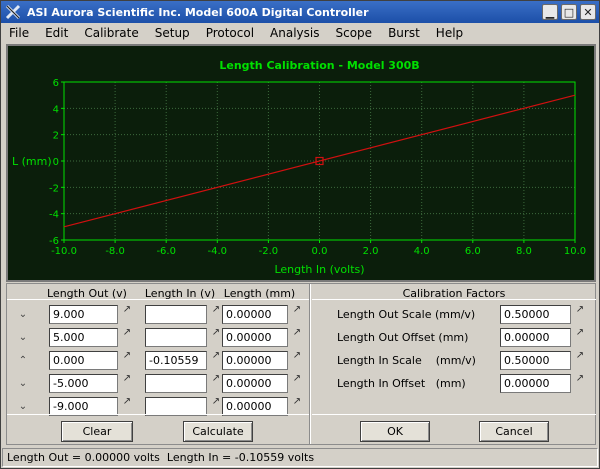  What do you see at coordinates (297, 360) in the screenshot?
I see `row-2-length-mm-spinner-icon: ↗` at bounding box center [297, 360].